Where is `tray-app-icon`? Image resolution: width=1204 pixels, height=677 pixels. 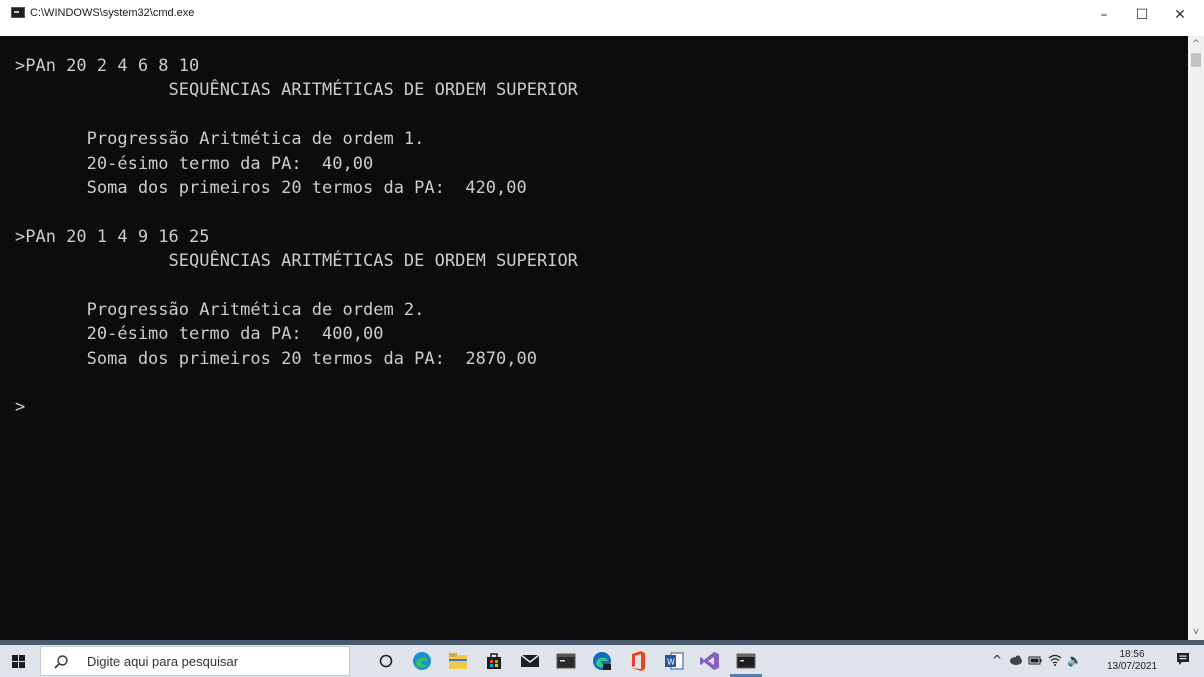 tray-app-icon is located at coordinates (1016, 661).